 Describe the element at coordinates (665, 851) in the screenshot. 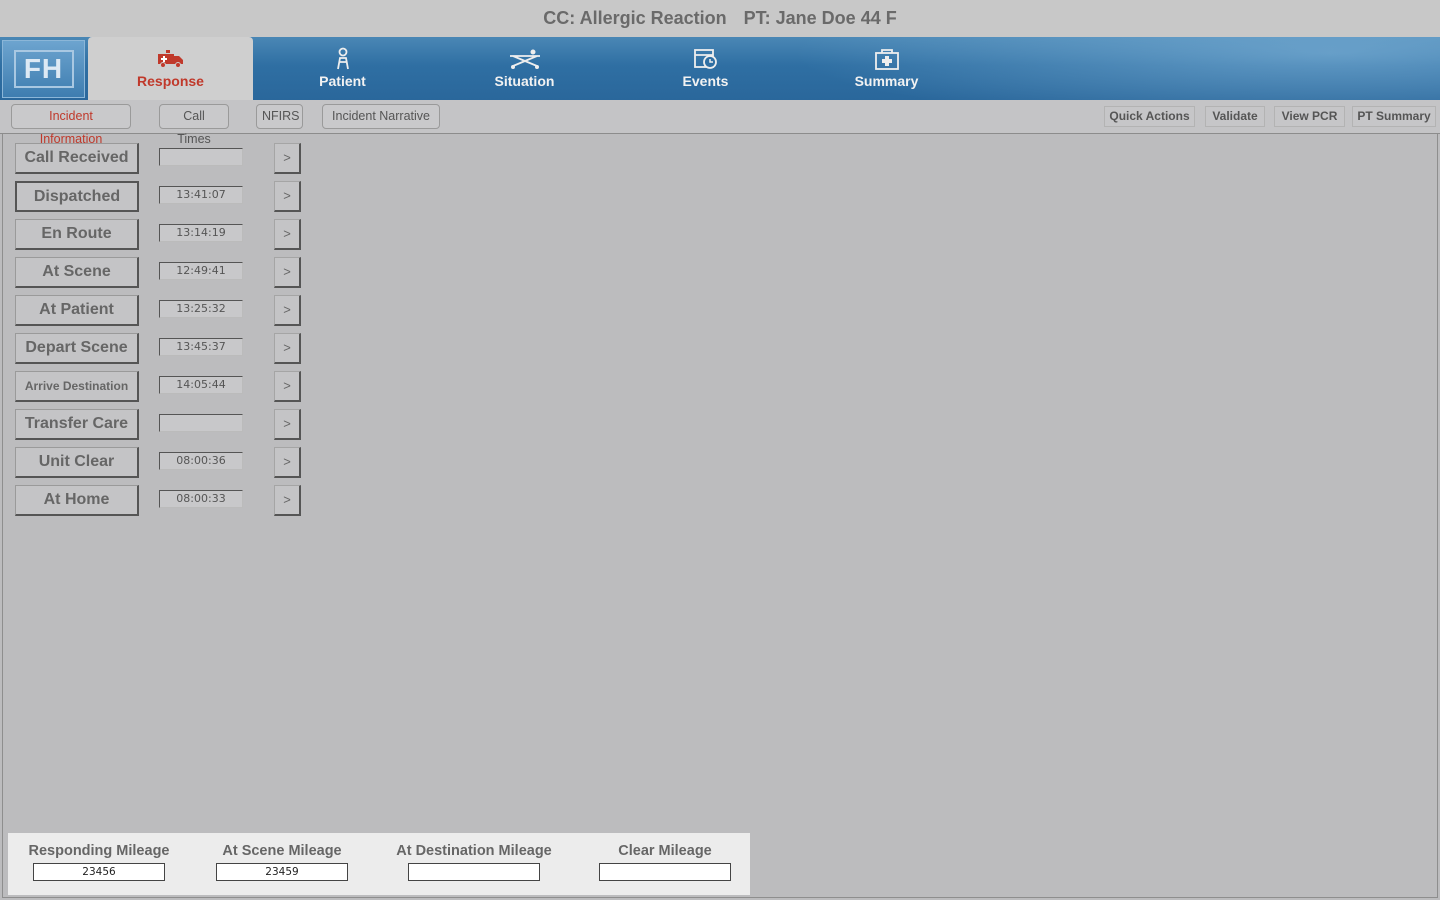

I see `clear-mileage-label: Clear Mileage` at that location.